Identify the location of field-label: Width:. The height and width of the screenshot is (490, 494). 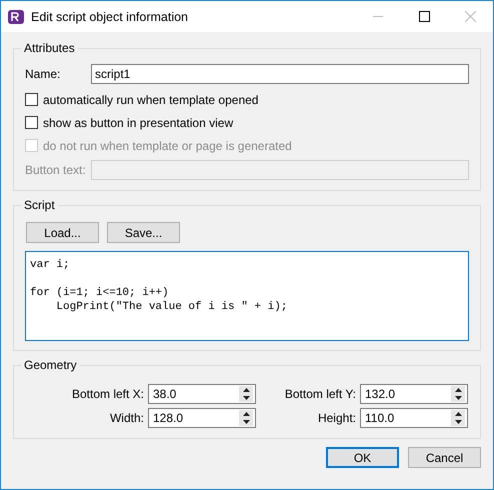
(126, 418).